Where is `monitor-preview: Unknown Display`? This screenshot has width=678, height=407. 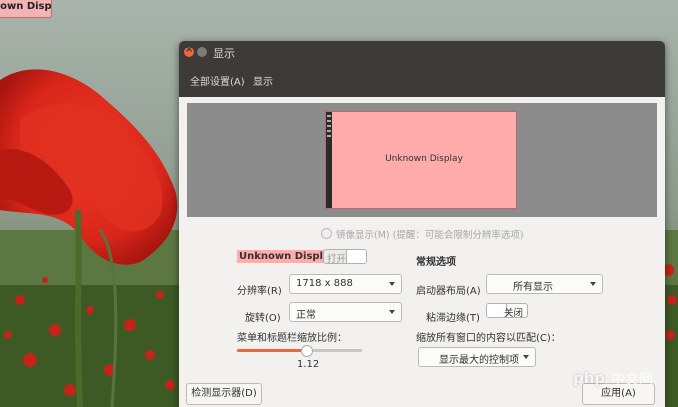
monitor-preview: Unknown Display is located at coordinates (421, 160).